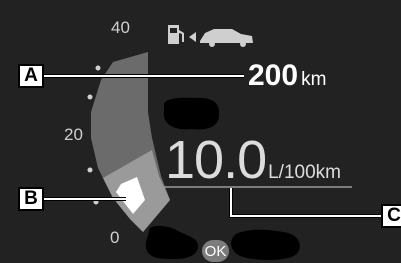 The width and height of the screenshot is (401, 263). What do you see at coordinates (115, 237) in the screenshot?
I see `scale-label-min: 0` at bounding box center [115, 237].